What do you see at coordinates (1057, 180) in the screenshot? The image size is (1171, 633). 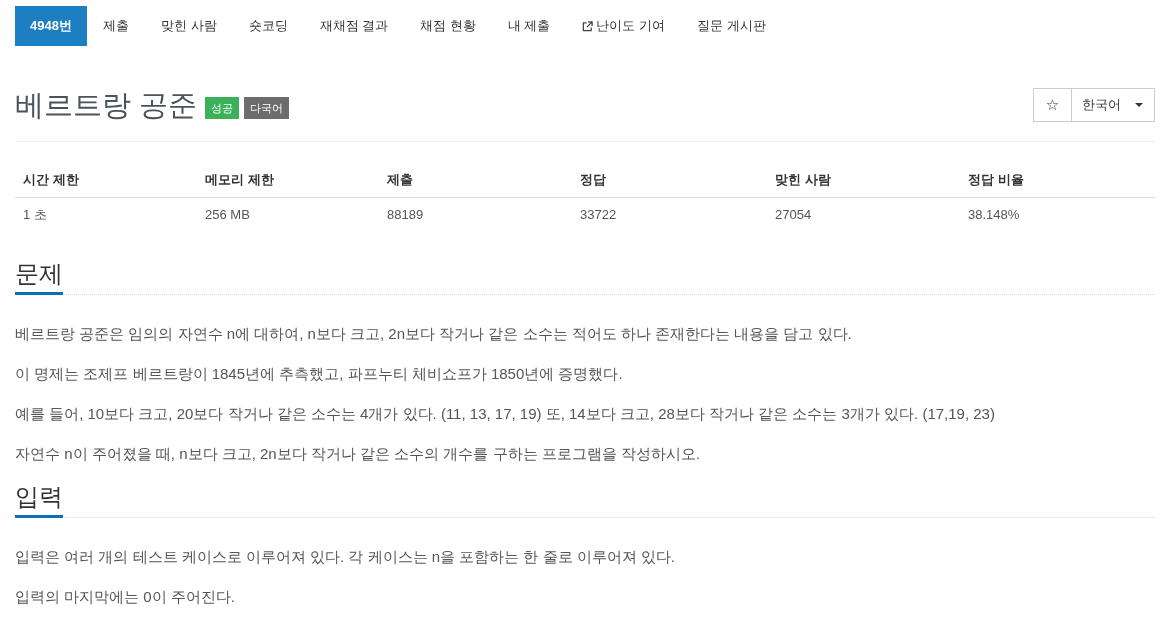 I see `table-header: 정답 비율` at bounding box center [1057, 180].